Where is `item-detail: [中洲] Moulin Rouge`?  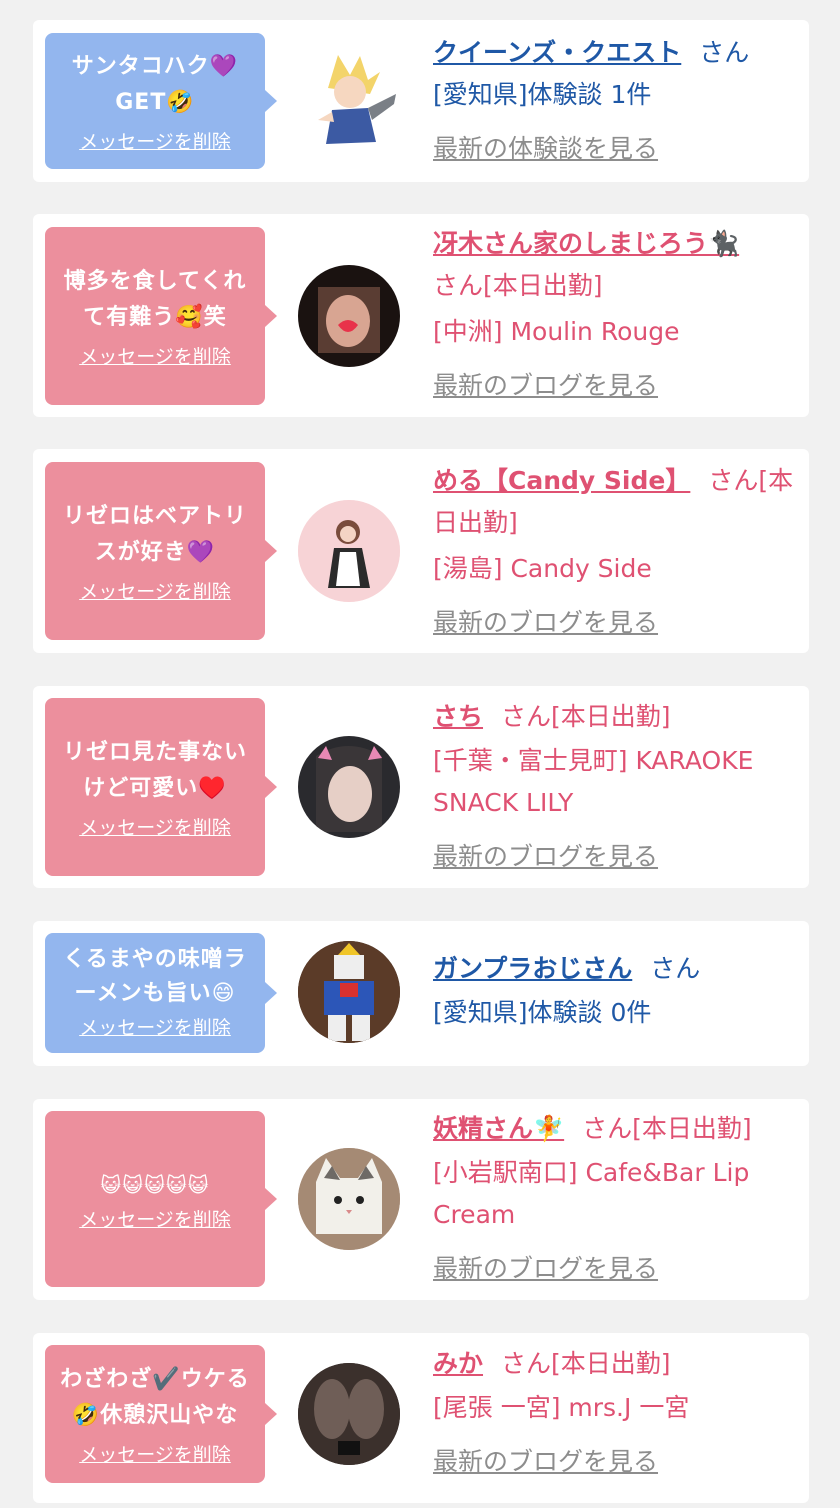
item-detail: [中洲] Moulin Rouge is located at coordinates (556, 331).